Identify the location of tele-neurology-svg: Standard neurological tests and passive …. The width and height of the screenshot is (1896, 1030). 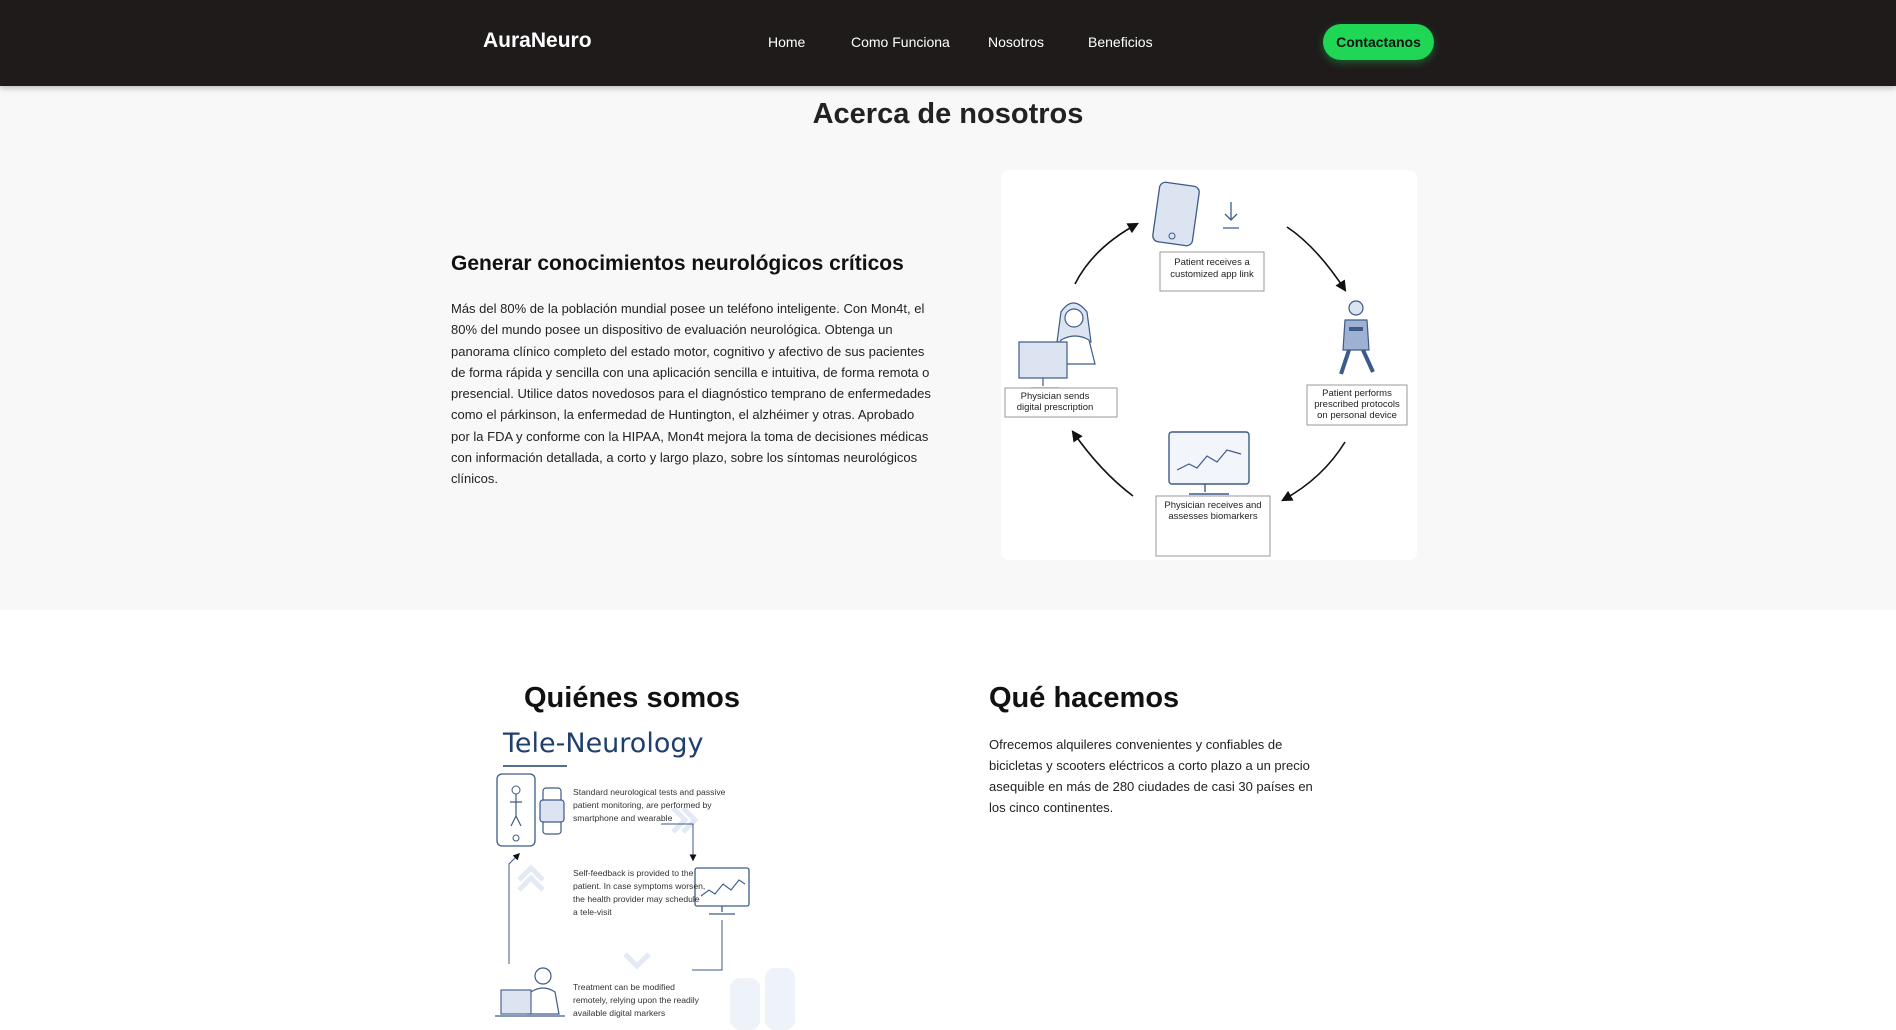
(645, 897).